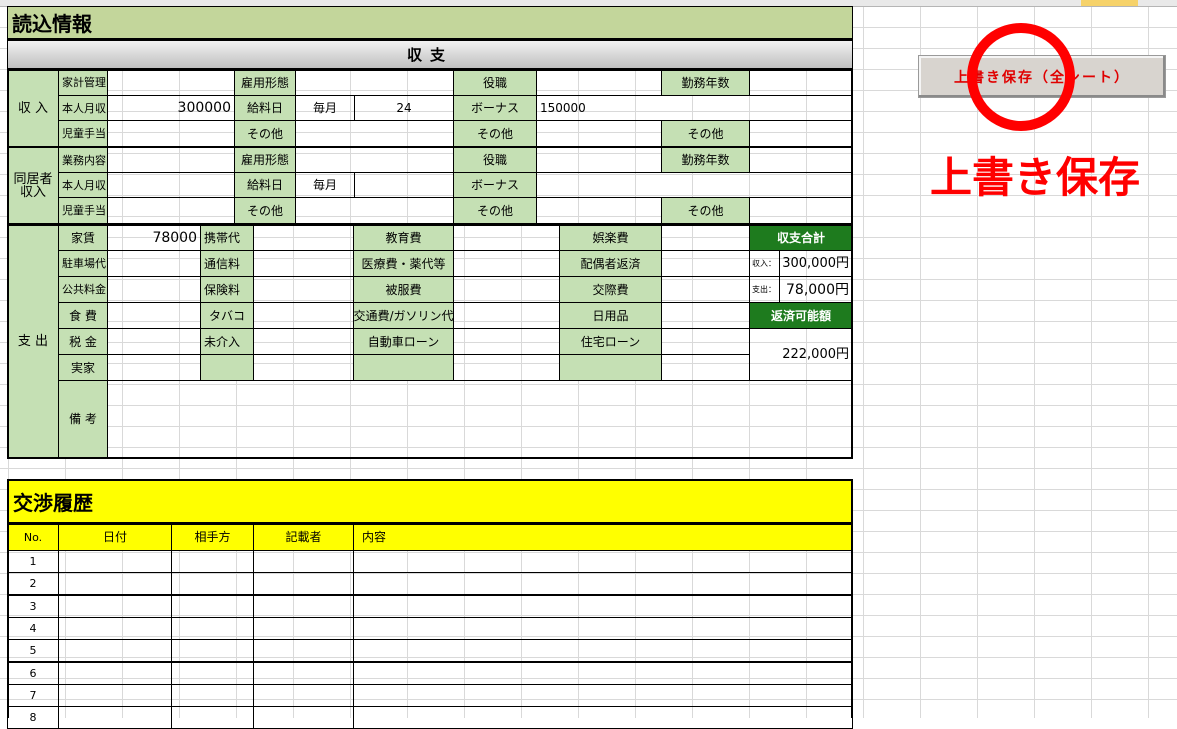  I want to click on label-tobacco: タバコ, so click(227, 315).